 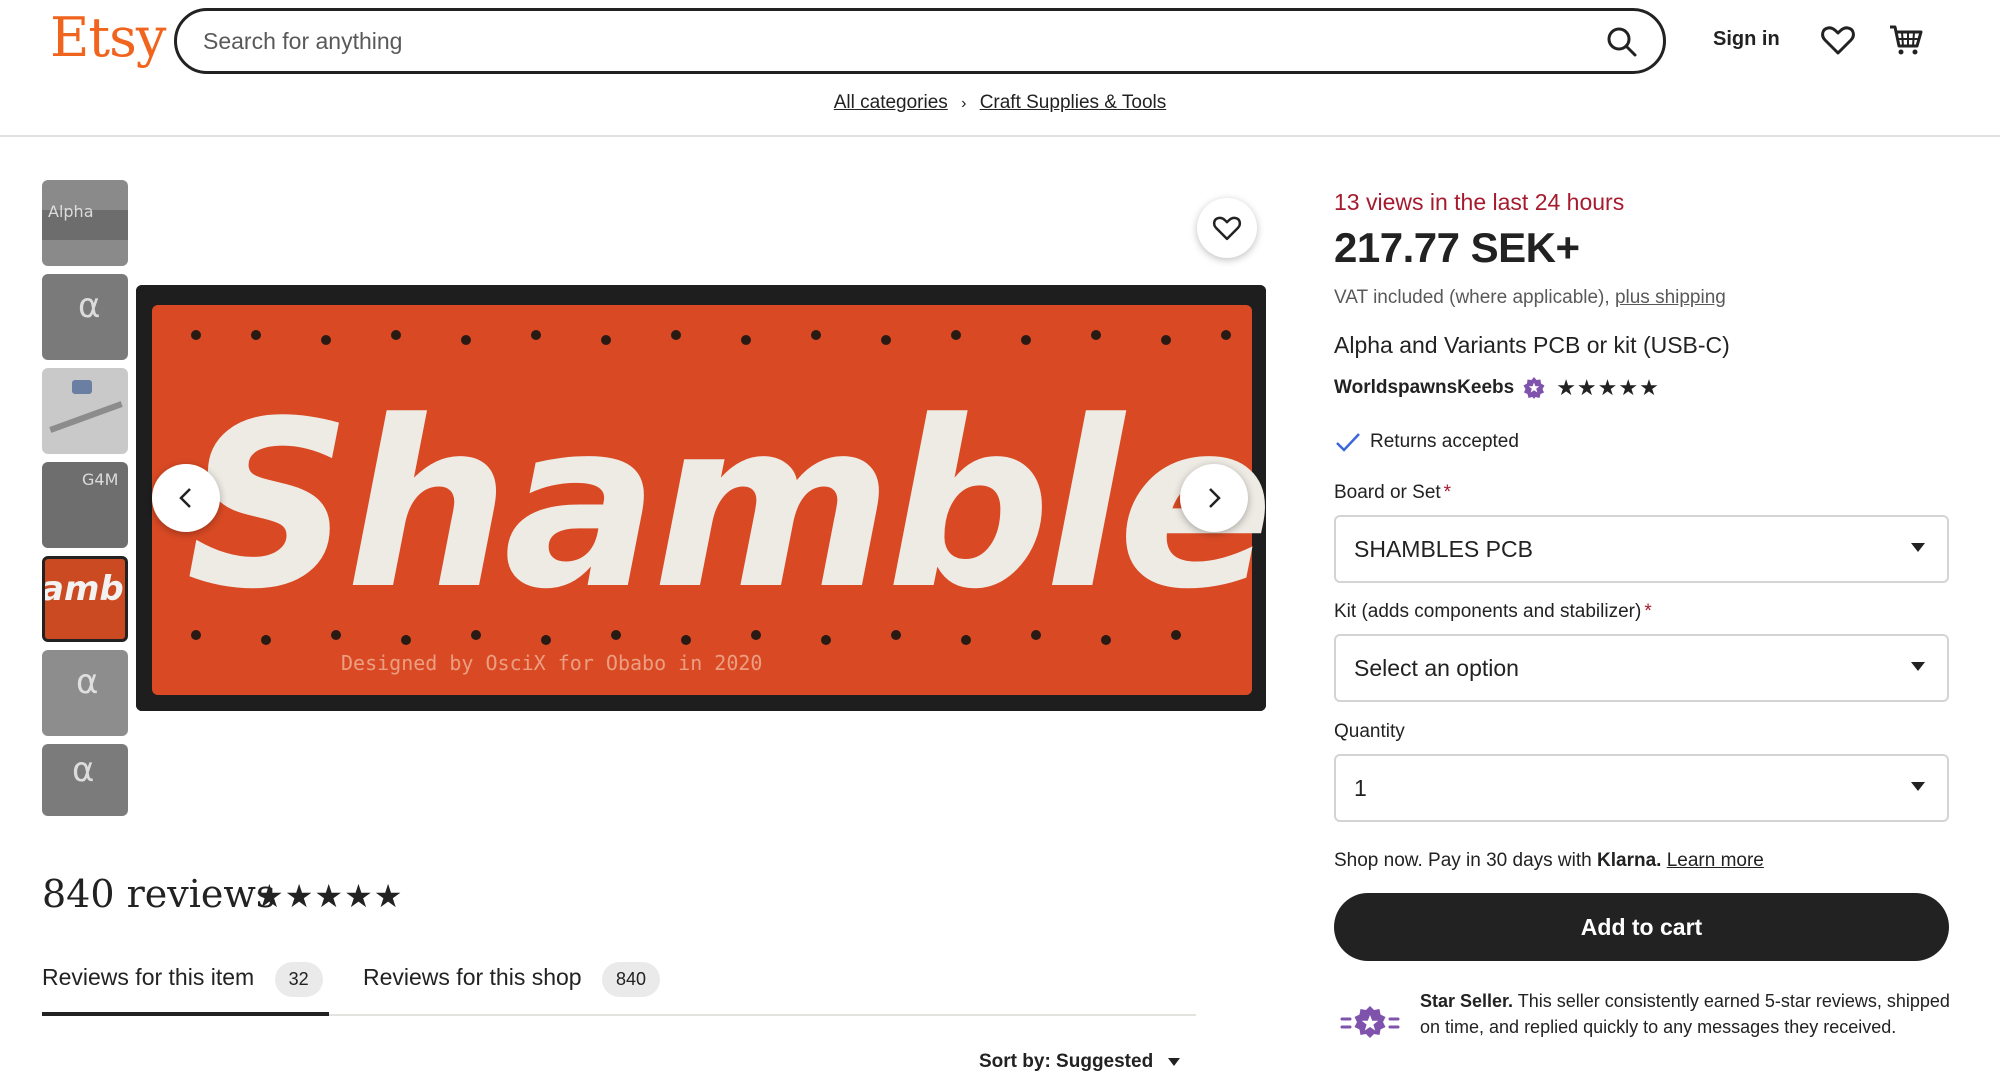 What do you see at coordinates (726, 506) in the screenshot?
I see `pcb-logo-text: Shambles` at bounding box center [726, 506].